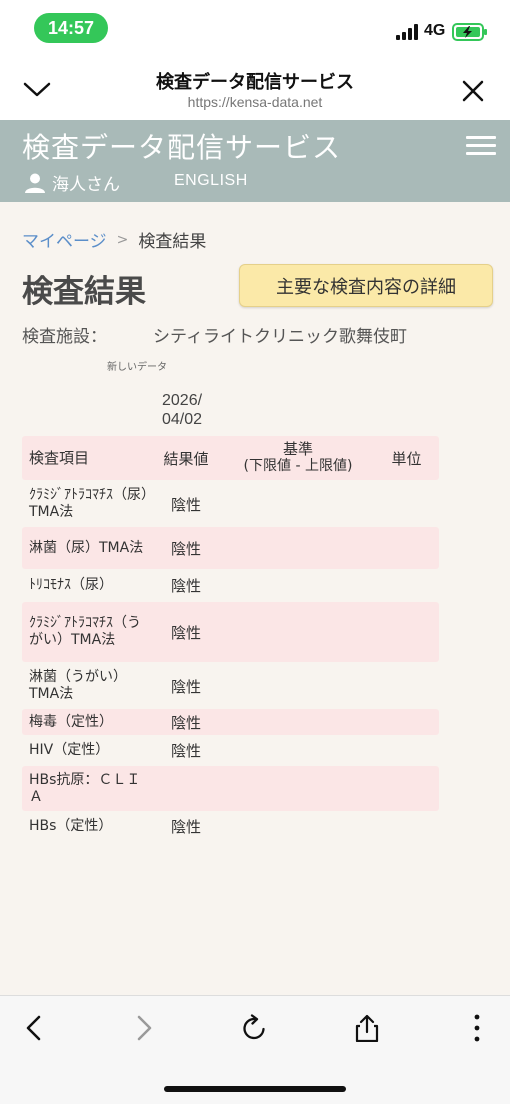 This screenshot has height=1104, width=510. What do you see at coordinates (435, 30) in the screenshot?
I see `network-type: 4G` at bounding box center [435, 30].